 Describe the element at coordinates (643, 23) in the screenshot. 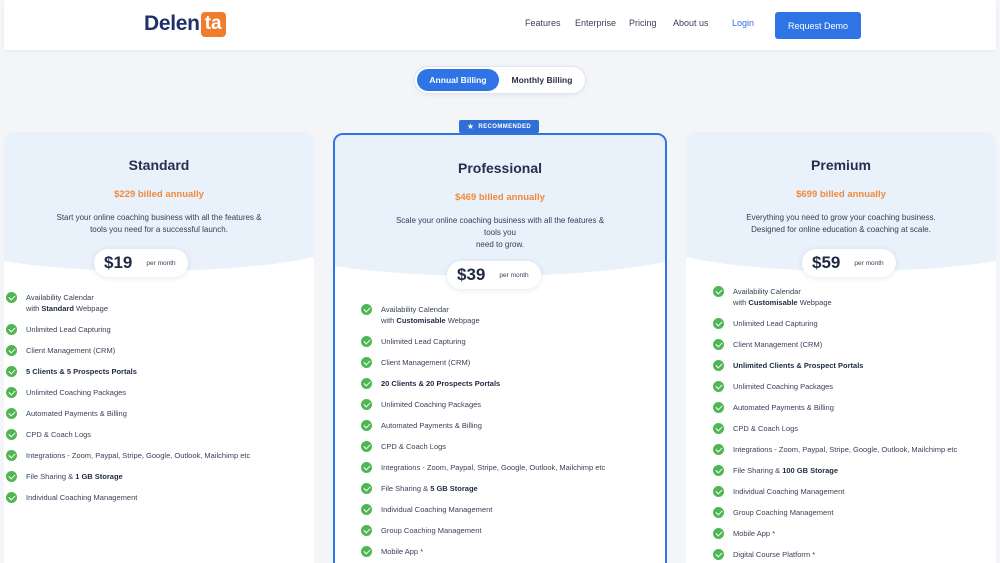

I see `nav-pricing: Pricing` at that location.